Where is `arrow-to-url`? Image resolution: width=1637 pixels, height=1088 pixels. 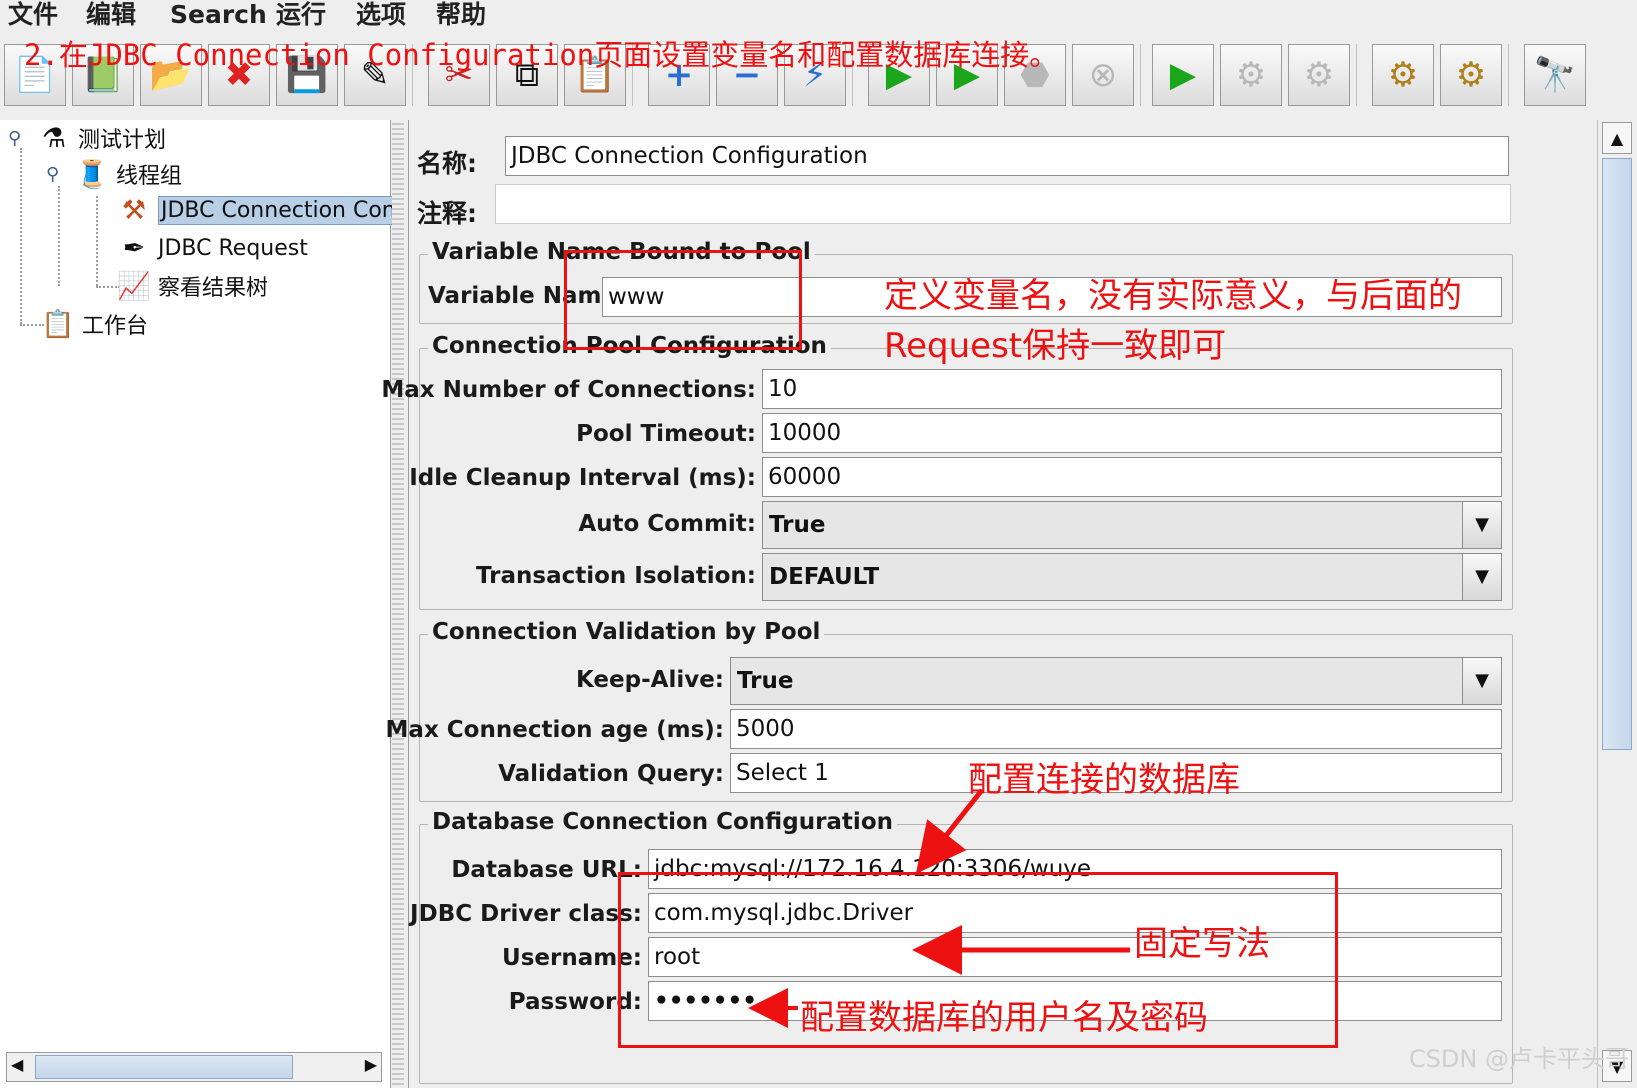 arrow-to-url is located at coordinates (949, 831).